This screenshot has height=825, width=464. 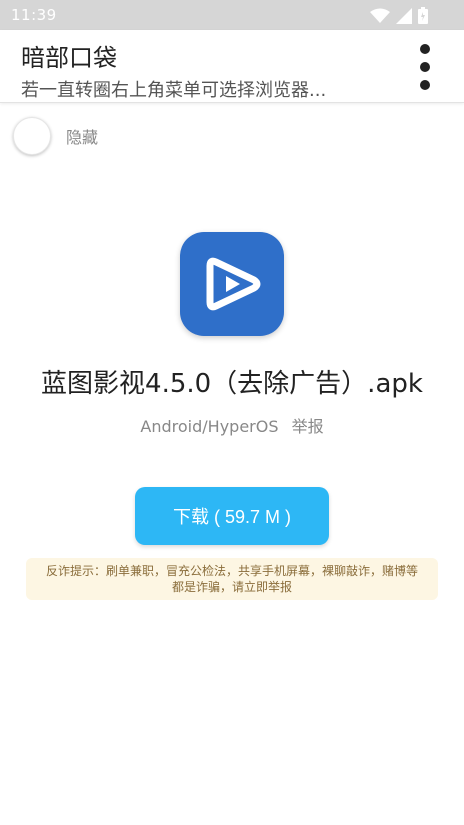 I want to click on signal-icon, so click(x=404, y=15).